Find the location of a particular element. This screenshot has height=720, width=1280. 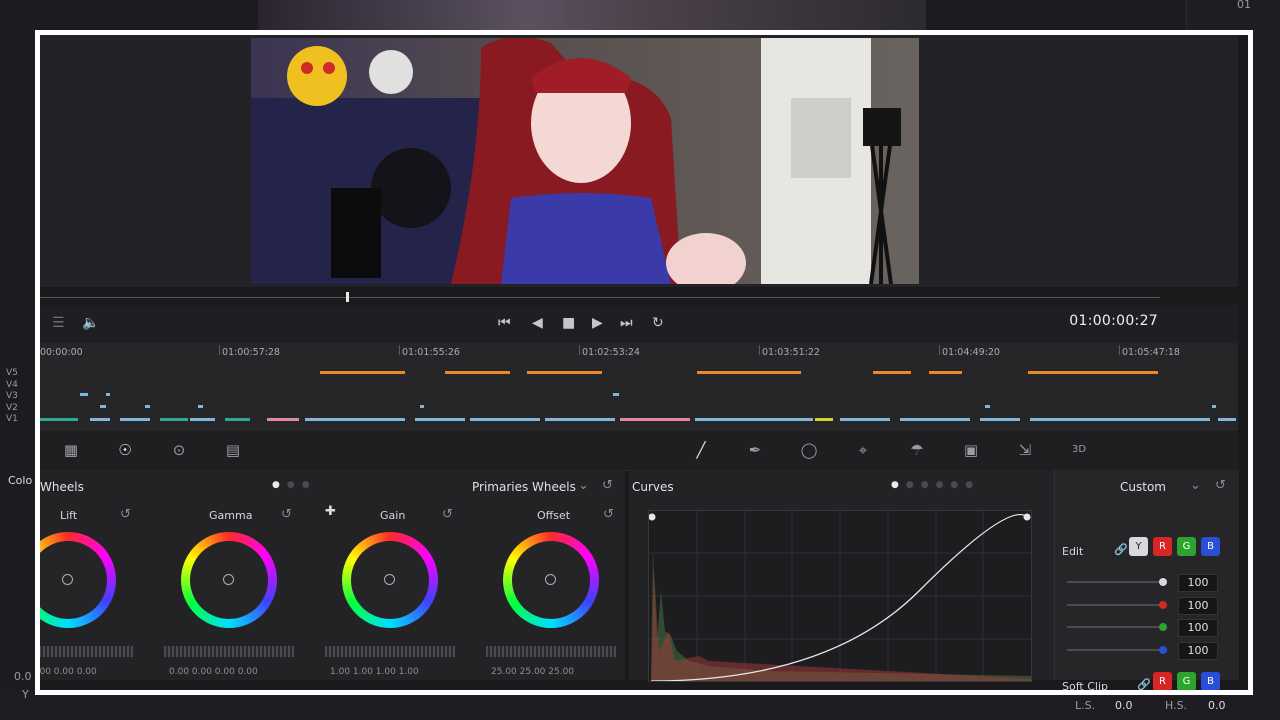

channel-button-r: R is located at coordinates (1162, 546).